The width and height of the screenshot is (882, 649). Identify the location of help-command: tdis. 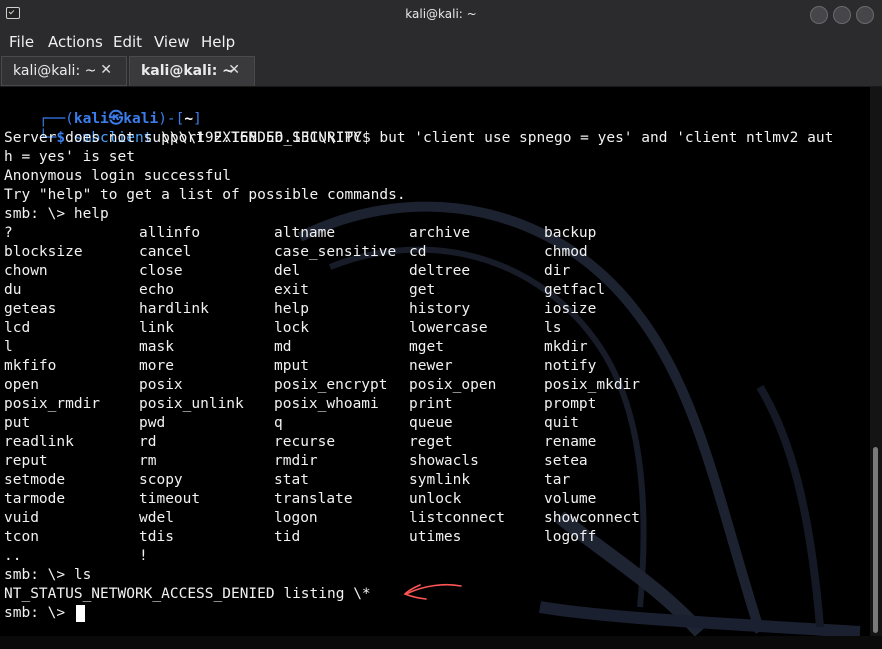
(156, 537).